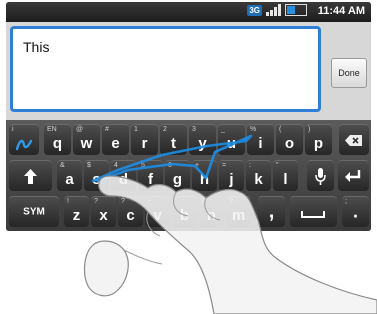 The height and width of the screenshot is (314, 377). I want to click on key-label: w, so click(86, 143).